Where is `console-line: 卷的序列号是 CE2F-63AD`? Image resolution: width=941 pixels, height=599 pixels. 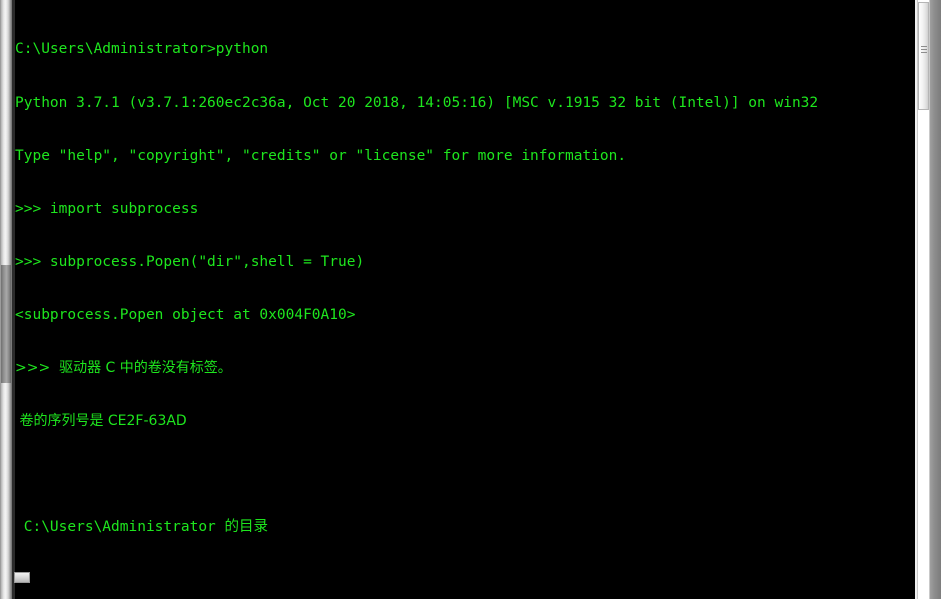 console-line: 卷的序列号是 CE2F-63AD is located at coordinates (101, 421).